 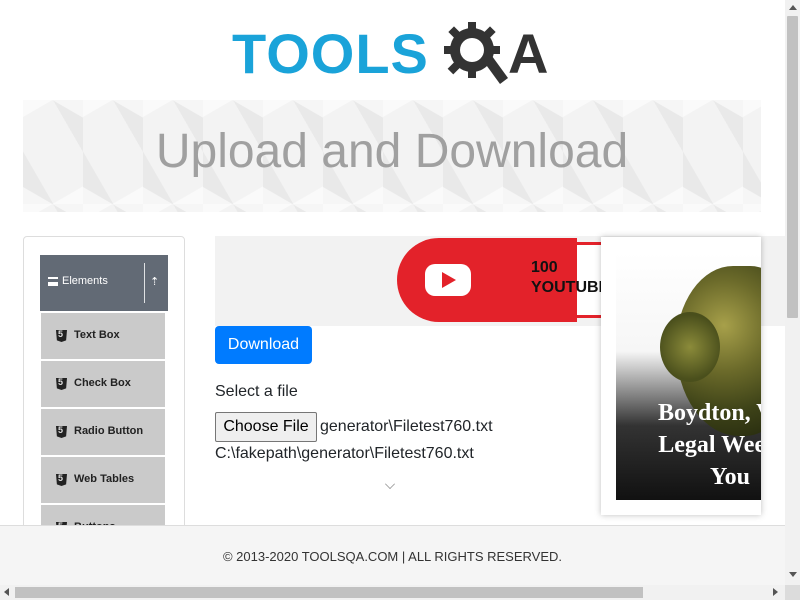 I want to click on hamburger-icon, so click(x=53, y=281).